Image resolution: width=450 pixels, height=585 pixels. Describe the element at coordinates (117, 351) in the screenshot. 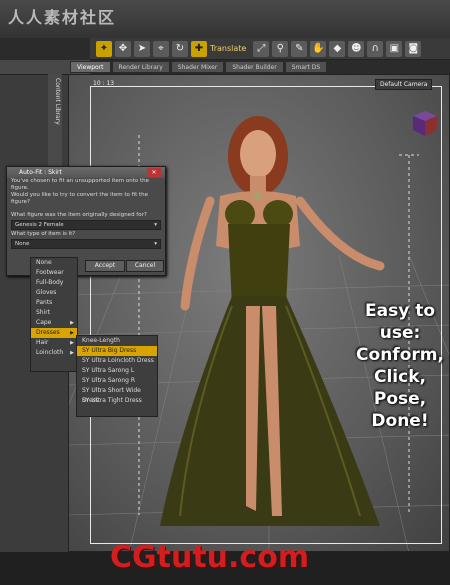

I see `submenu-item-big-dress: SY Ultra Big Dress` at that location.